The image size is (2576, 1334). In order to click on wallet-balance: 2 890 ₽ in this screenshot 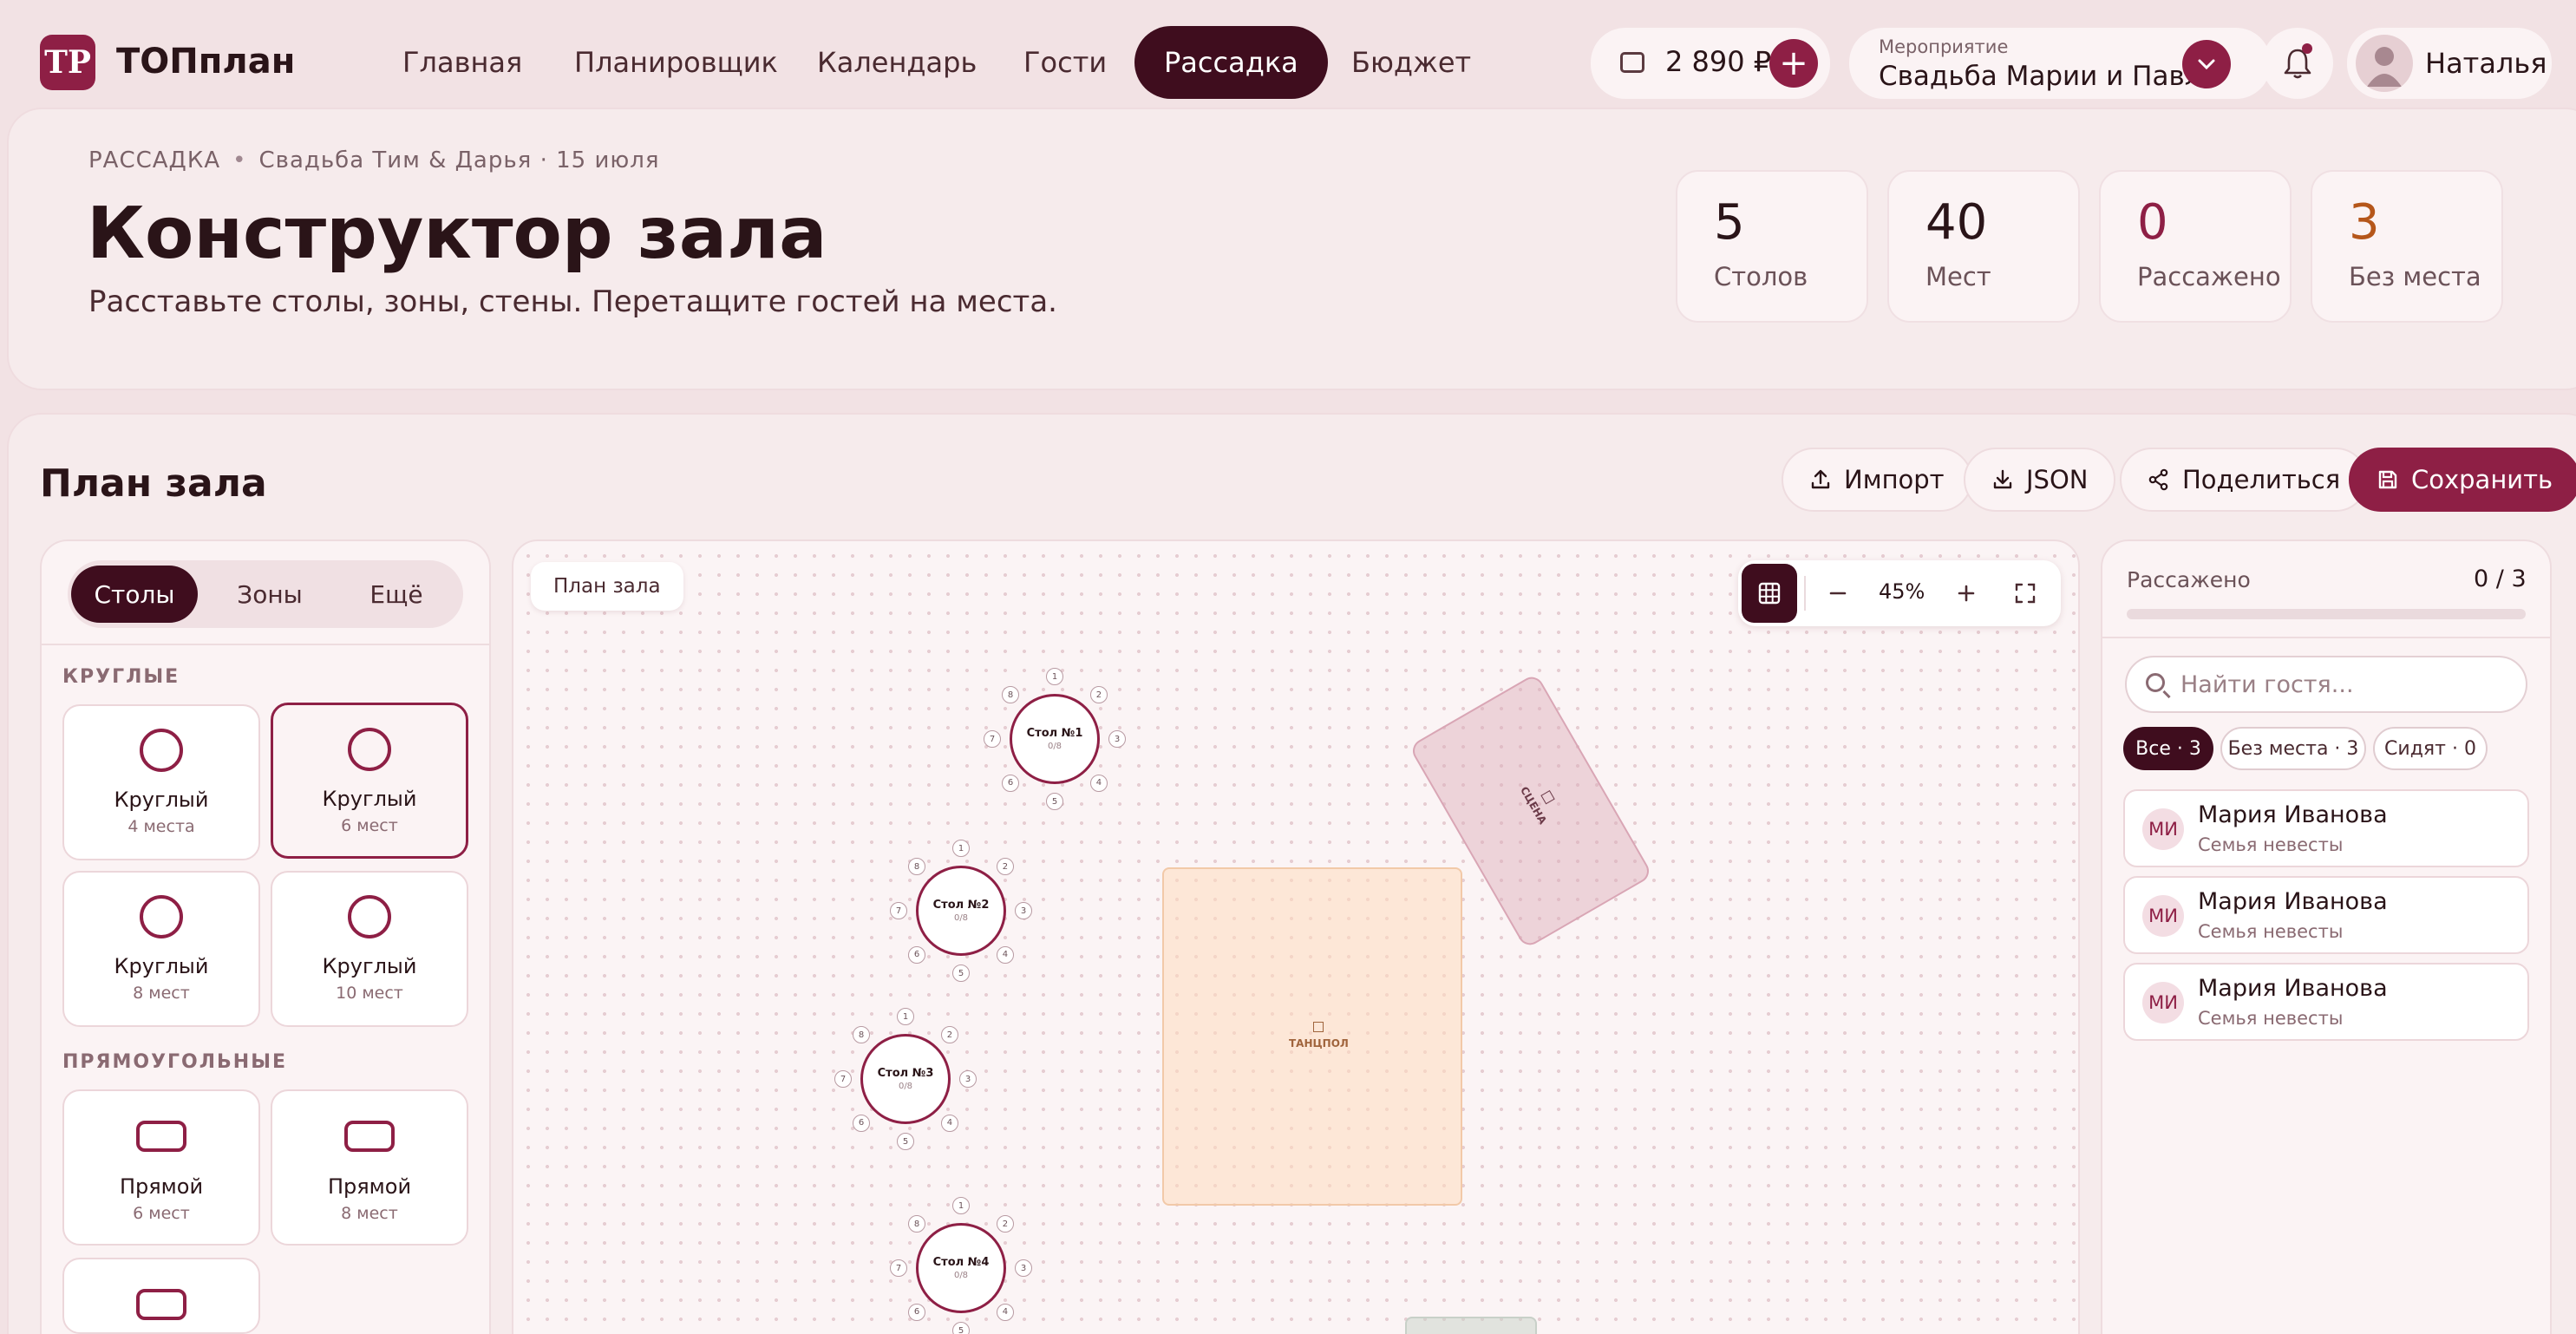, I will do `click(1718, 61)`.